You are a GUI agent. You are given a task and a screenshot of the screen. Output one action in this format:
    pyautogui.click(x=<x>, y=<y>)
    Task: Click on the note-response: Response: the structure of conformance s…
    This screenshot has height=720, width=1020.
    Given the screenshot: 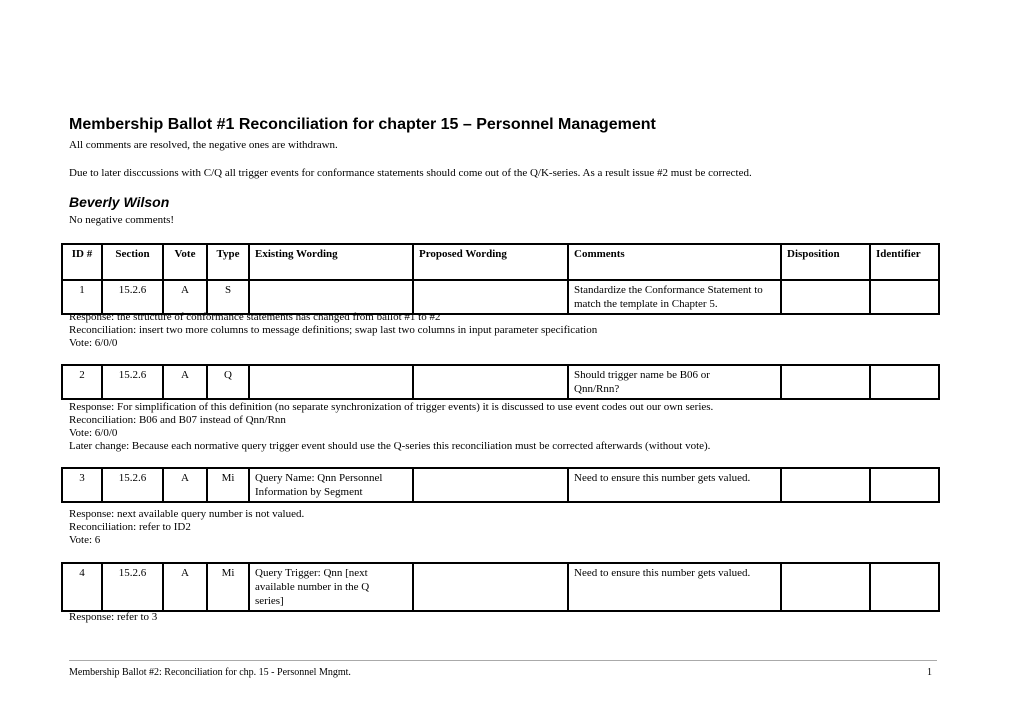 What is the action you would take?
    pyautogui.click(x=255, y=317)
    